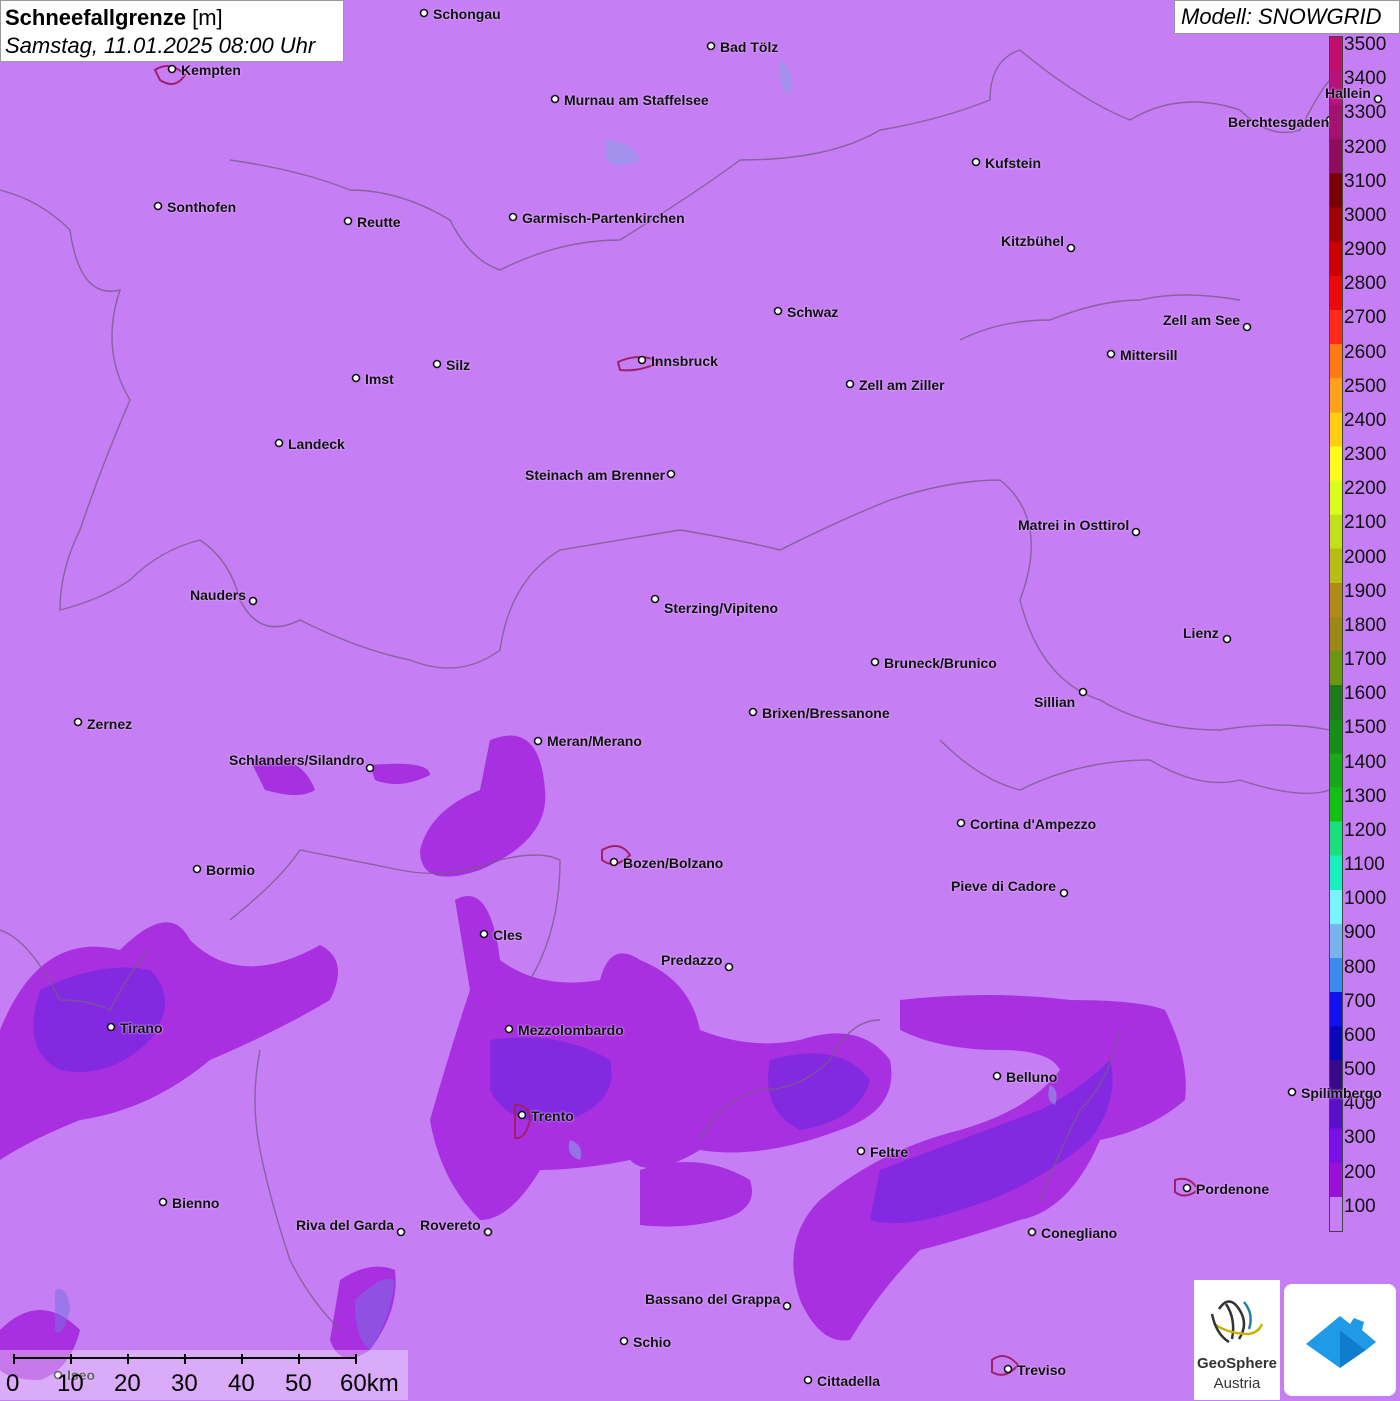 The image size is (1400, 1401). What do you see at coordinates (379, 379) in the screenshot?
I see `city-label: Imst` at bounding box center [379, 379].